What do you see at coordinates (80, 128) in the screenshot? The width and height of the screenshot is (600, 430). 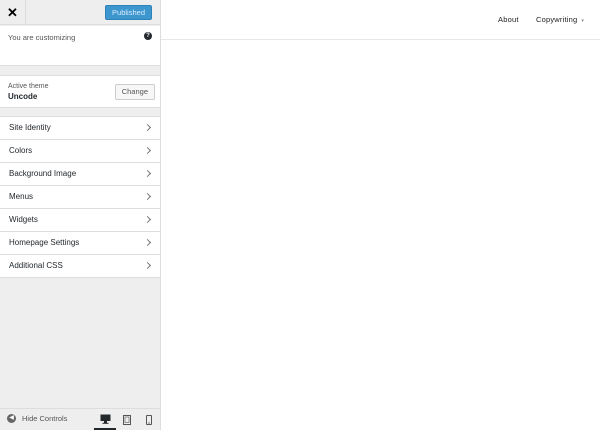 I see `menu-item-site-identity: Site Identity` at bounding box center [80, 128].